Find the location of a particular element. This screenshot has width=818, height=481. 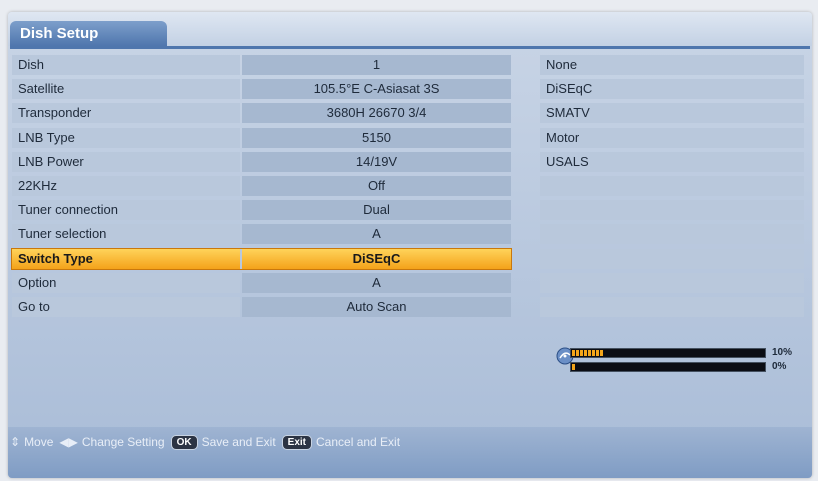

left-right-arrow-icon: ◀▶ is located at coordinates (68, 442).